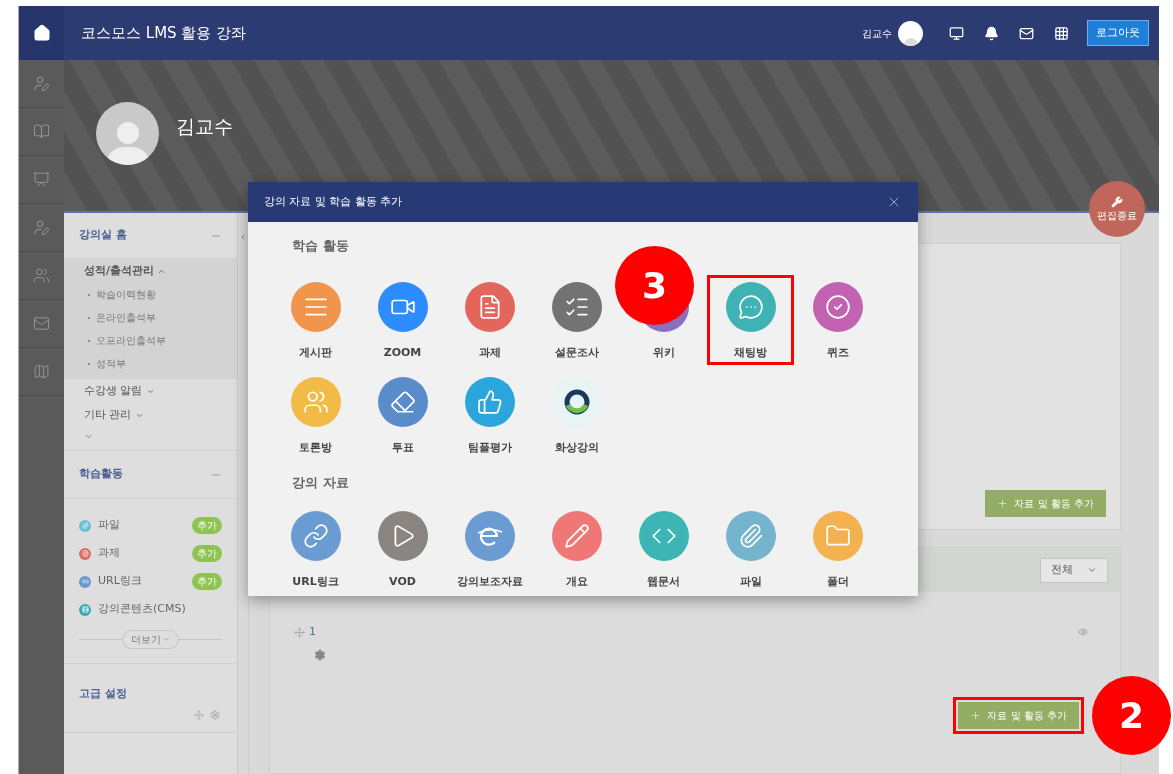  Describe the element at coordinates (120, 581) in the screenshot. I see `activity-link: URL링크` at that location.